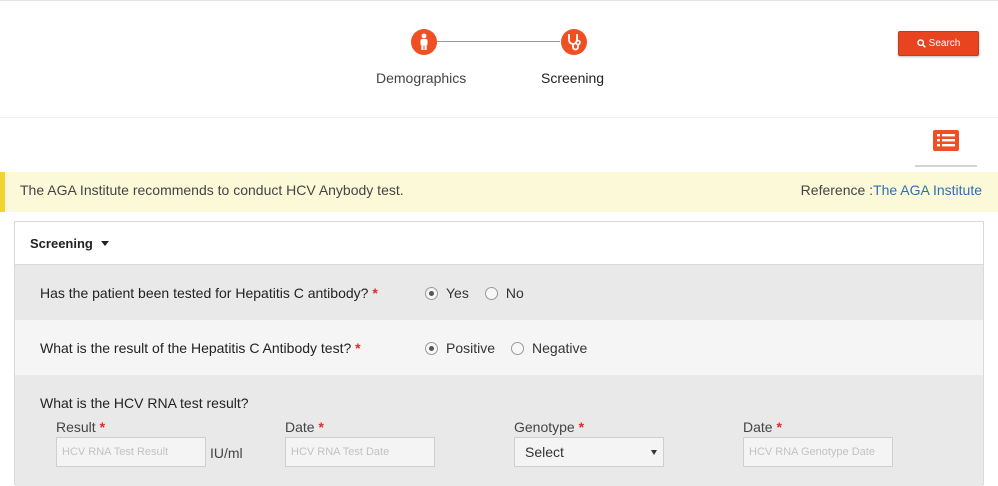 This screenshot has width=998, height=486. I want to click on panel-header: Screening, so click(499, 243).